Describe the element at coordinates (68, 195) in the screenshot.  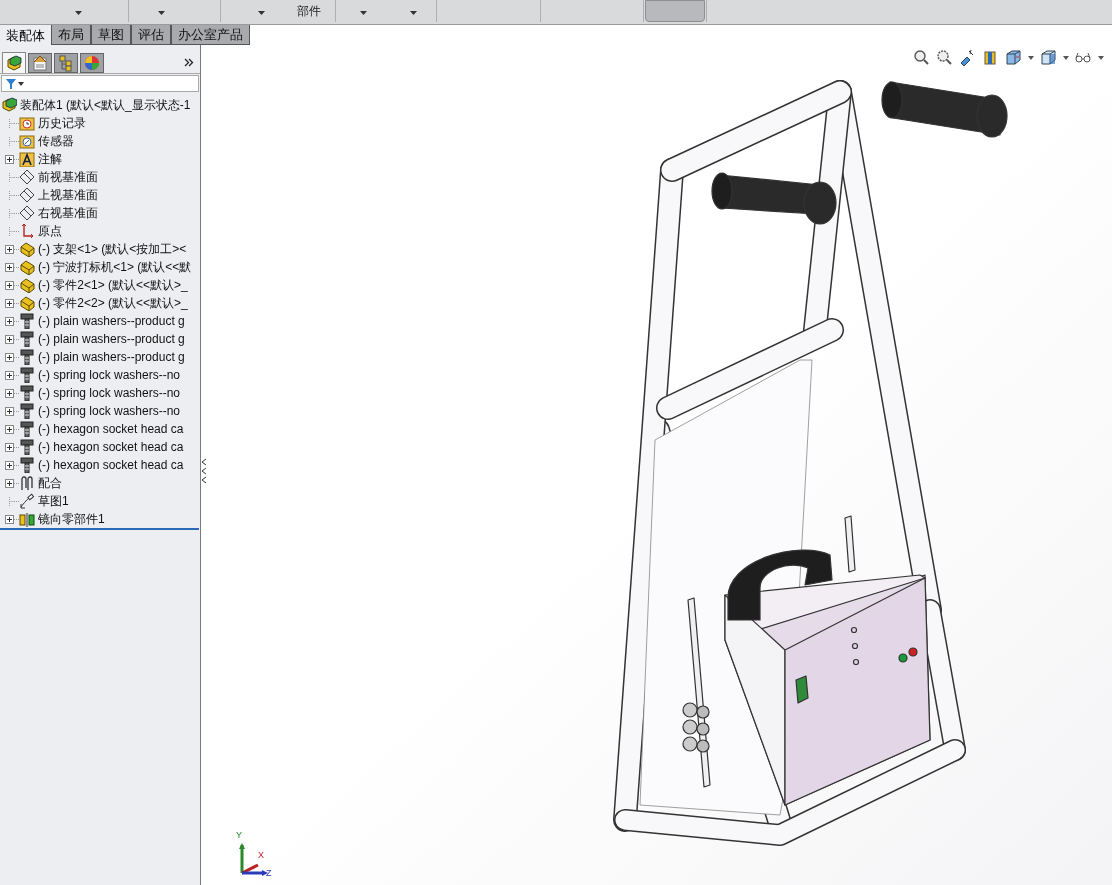
I see `tree-item-label: 上视基准面` at that location.